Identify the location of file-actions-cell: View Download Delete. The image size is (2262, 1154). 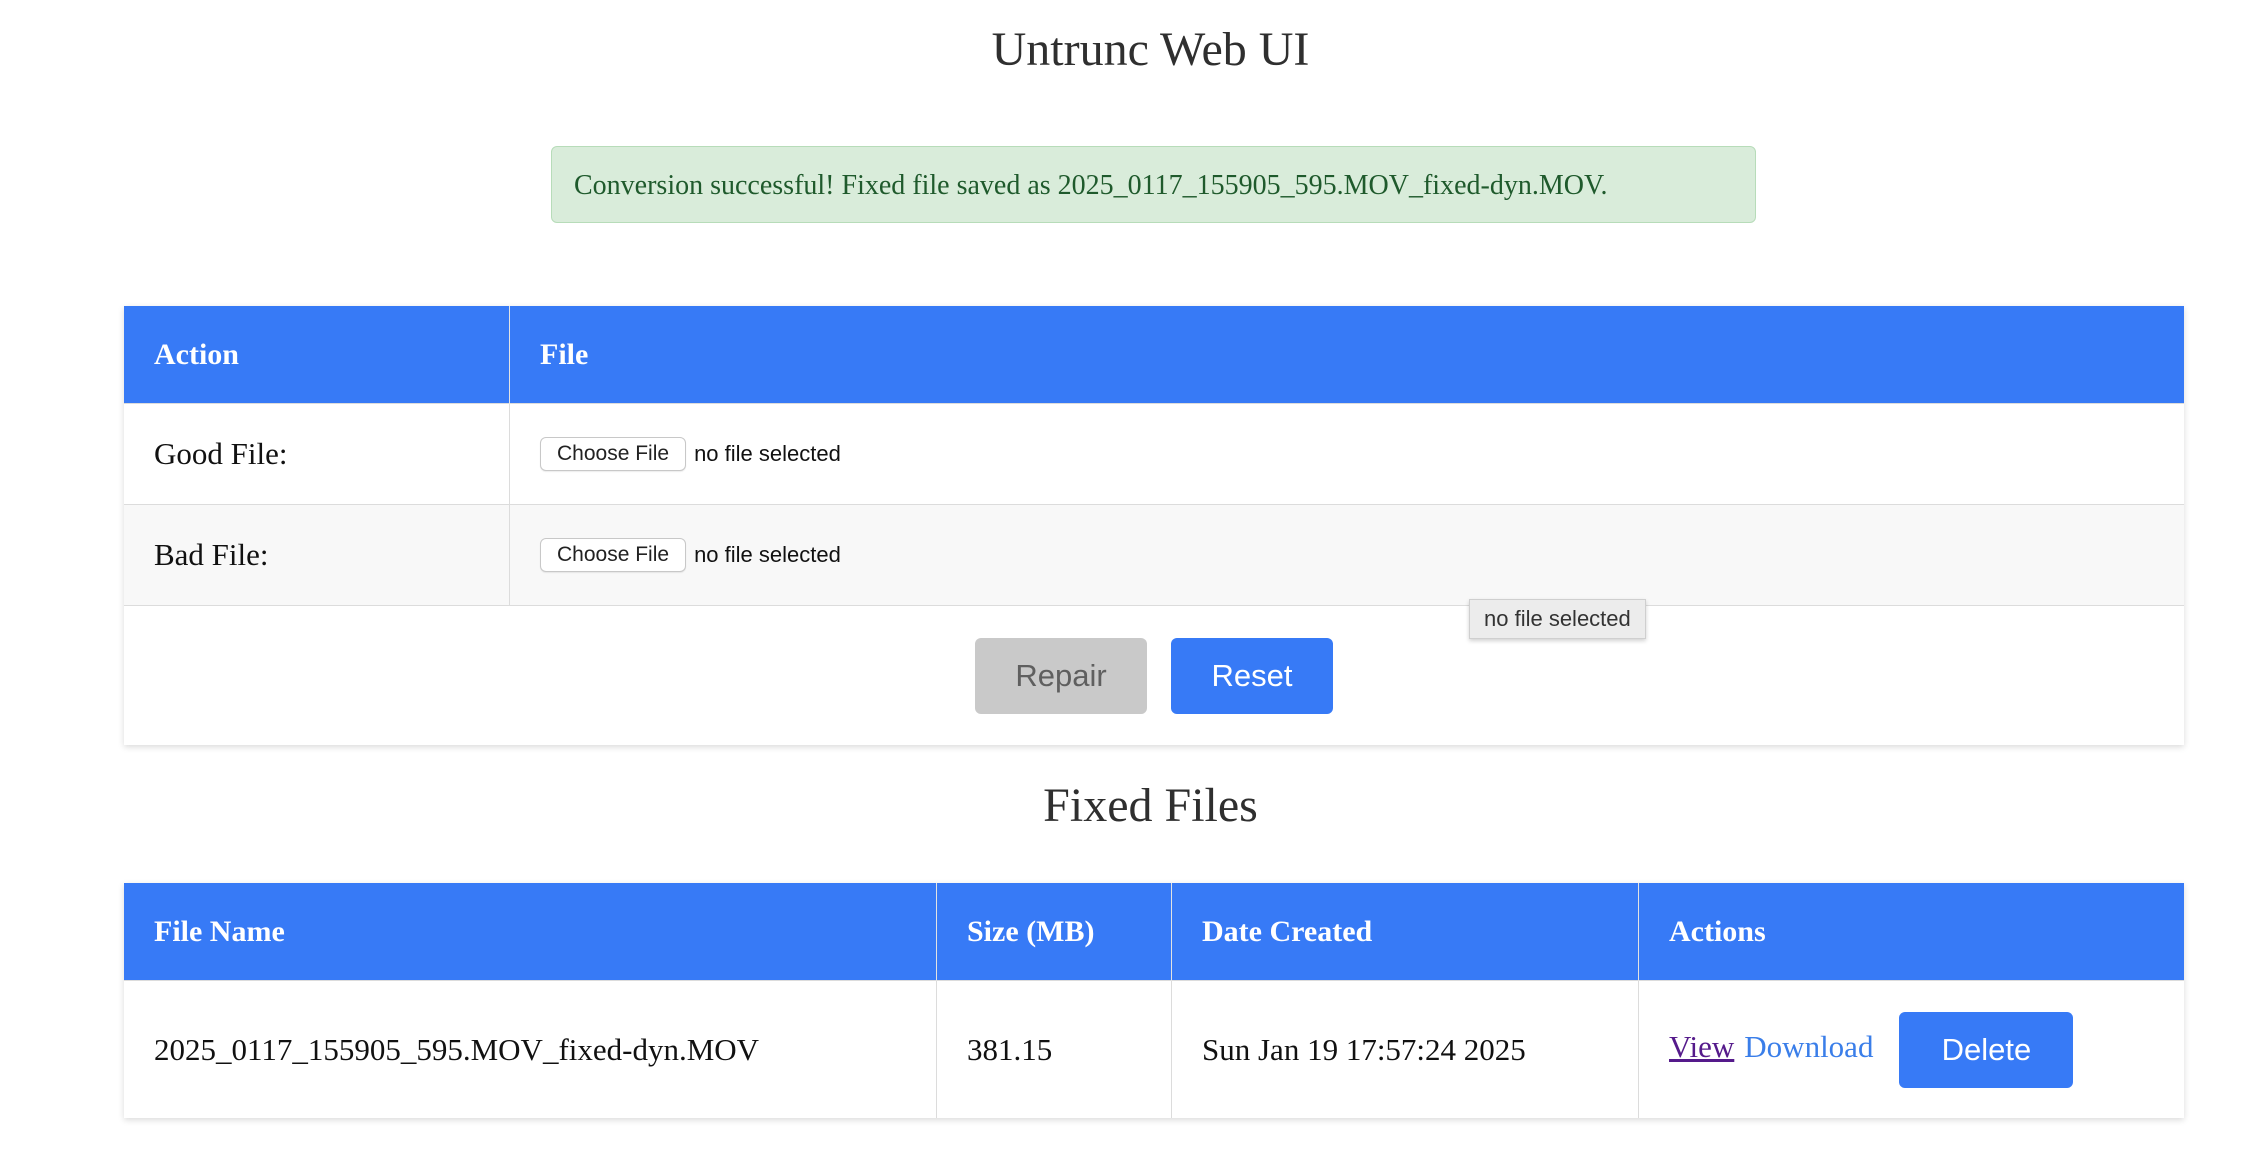
(1911, 1049).